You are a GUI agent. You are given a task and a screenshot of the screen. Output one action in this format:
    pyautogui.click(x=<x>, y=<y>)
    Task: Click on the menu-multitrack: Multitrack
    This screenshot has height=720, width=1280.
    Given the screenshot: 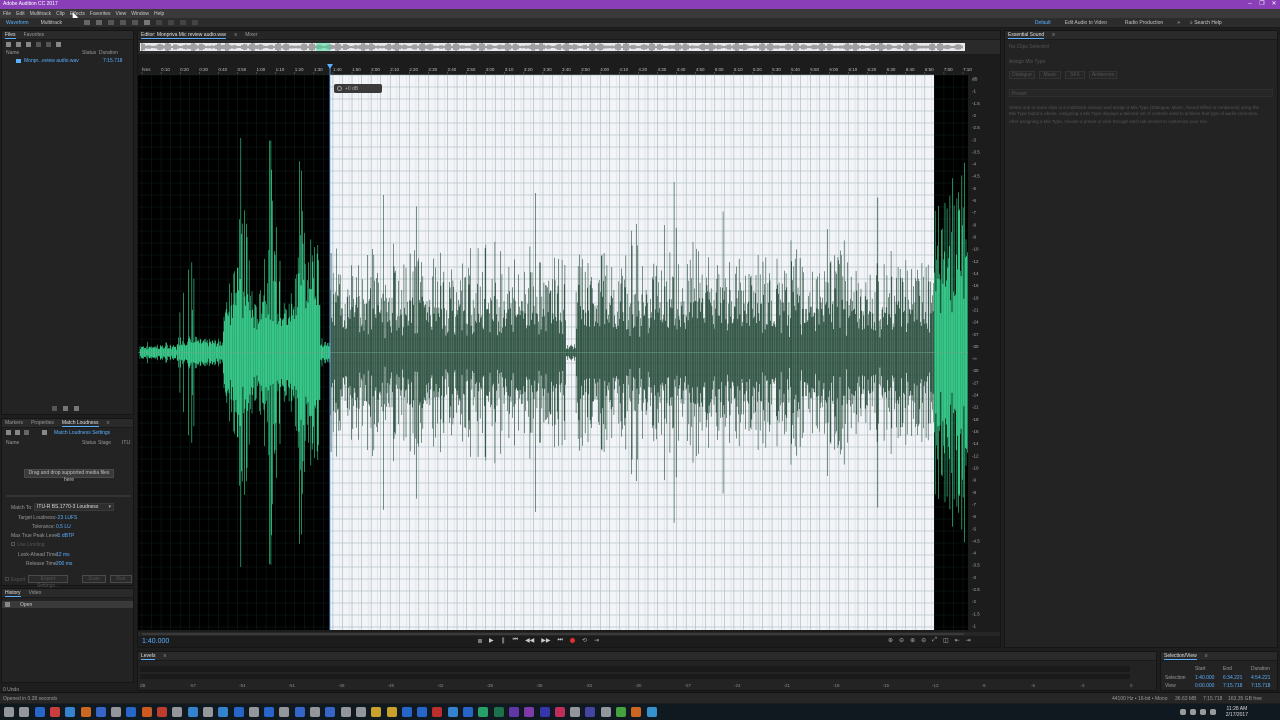 What is the action you would take?
    pyautogui.click(x=40, y=14)
    